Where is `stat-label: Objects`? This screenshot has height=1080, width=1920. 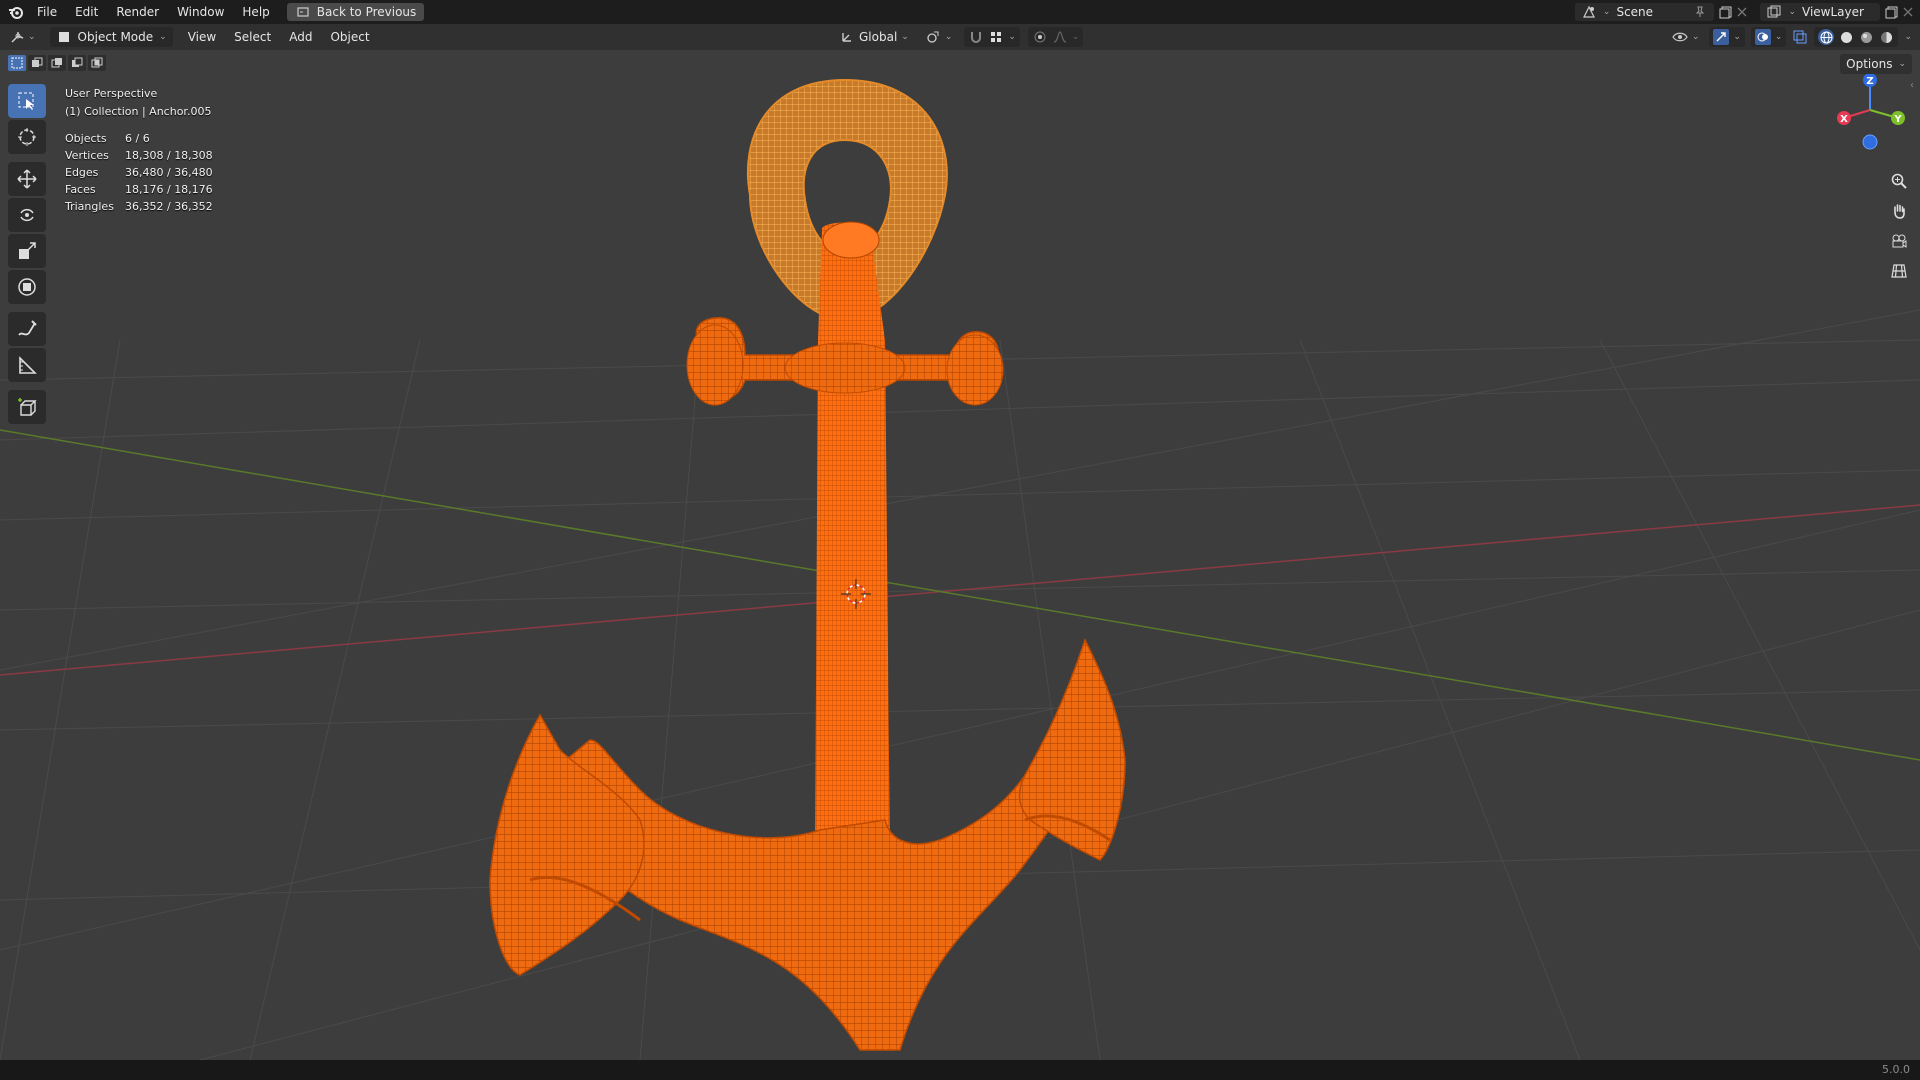 stat-label: Objects is located at coordinates (86, 138).